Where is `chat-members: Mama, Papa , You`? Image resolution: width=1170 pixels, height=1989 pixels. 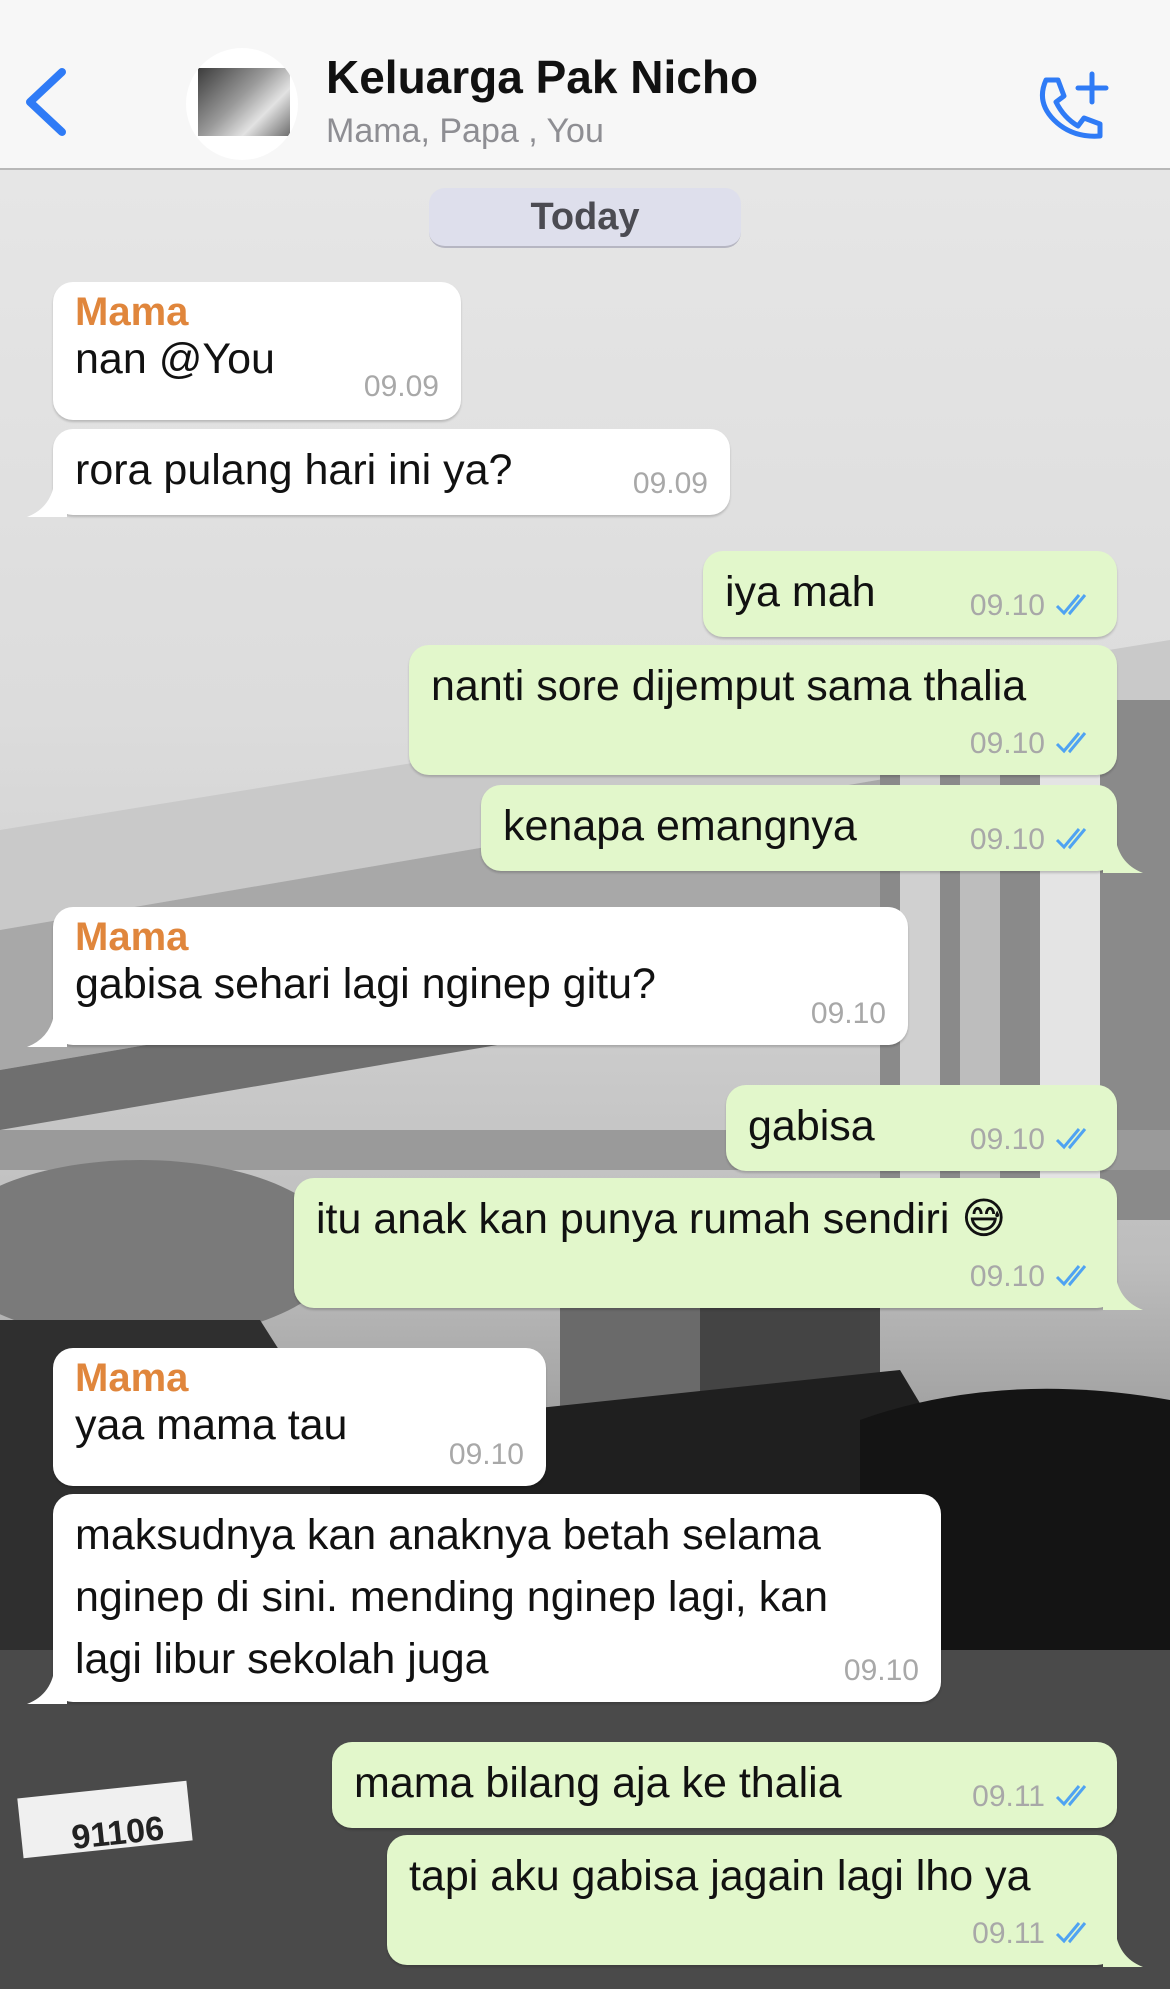
chat-members: Mama, Papa , You is located at coordinates (465, 131).